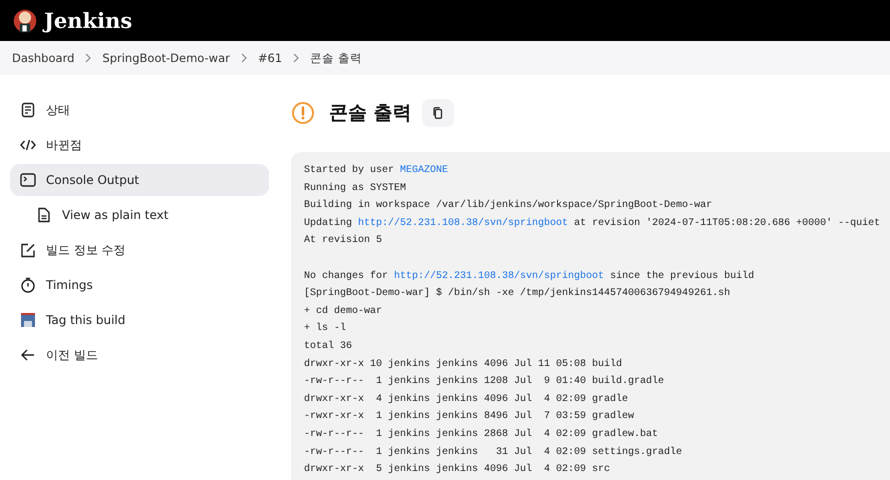 The height and width of the screenshot is (480, 890). Describe the element at coordinates (344, 241) in the screenshot. I see `console-line: At revision 5` at that location.